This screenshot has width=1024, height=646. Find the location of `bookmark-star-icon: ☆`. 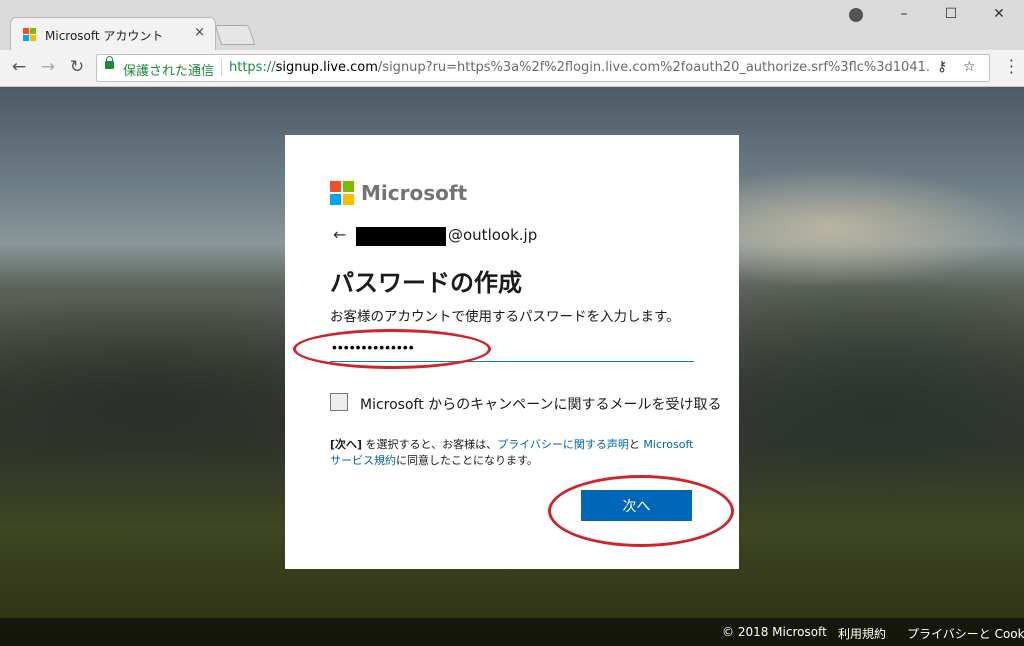

bookmark-star-icon: ☆ is located at coordinates (969, 67).